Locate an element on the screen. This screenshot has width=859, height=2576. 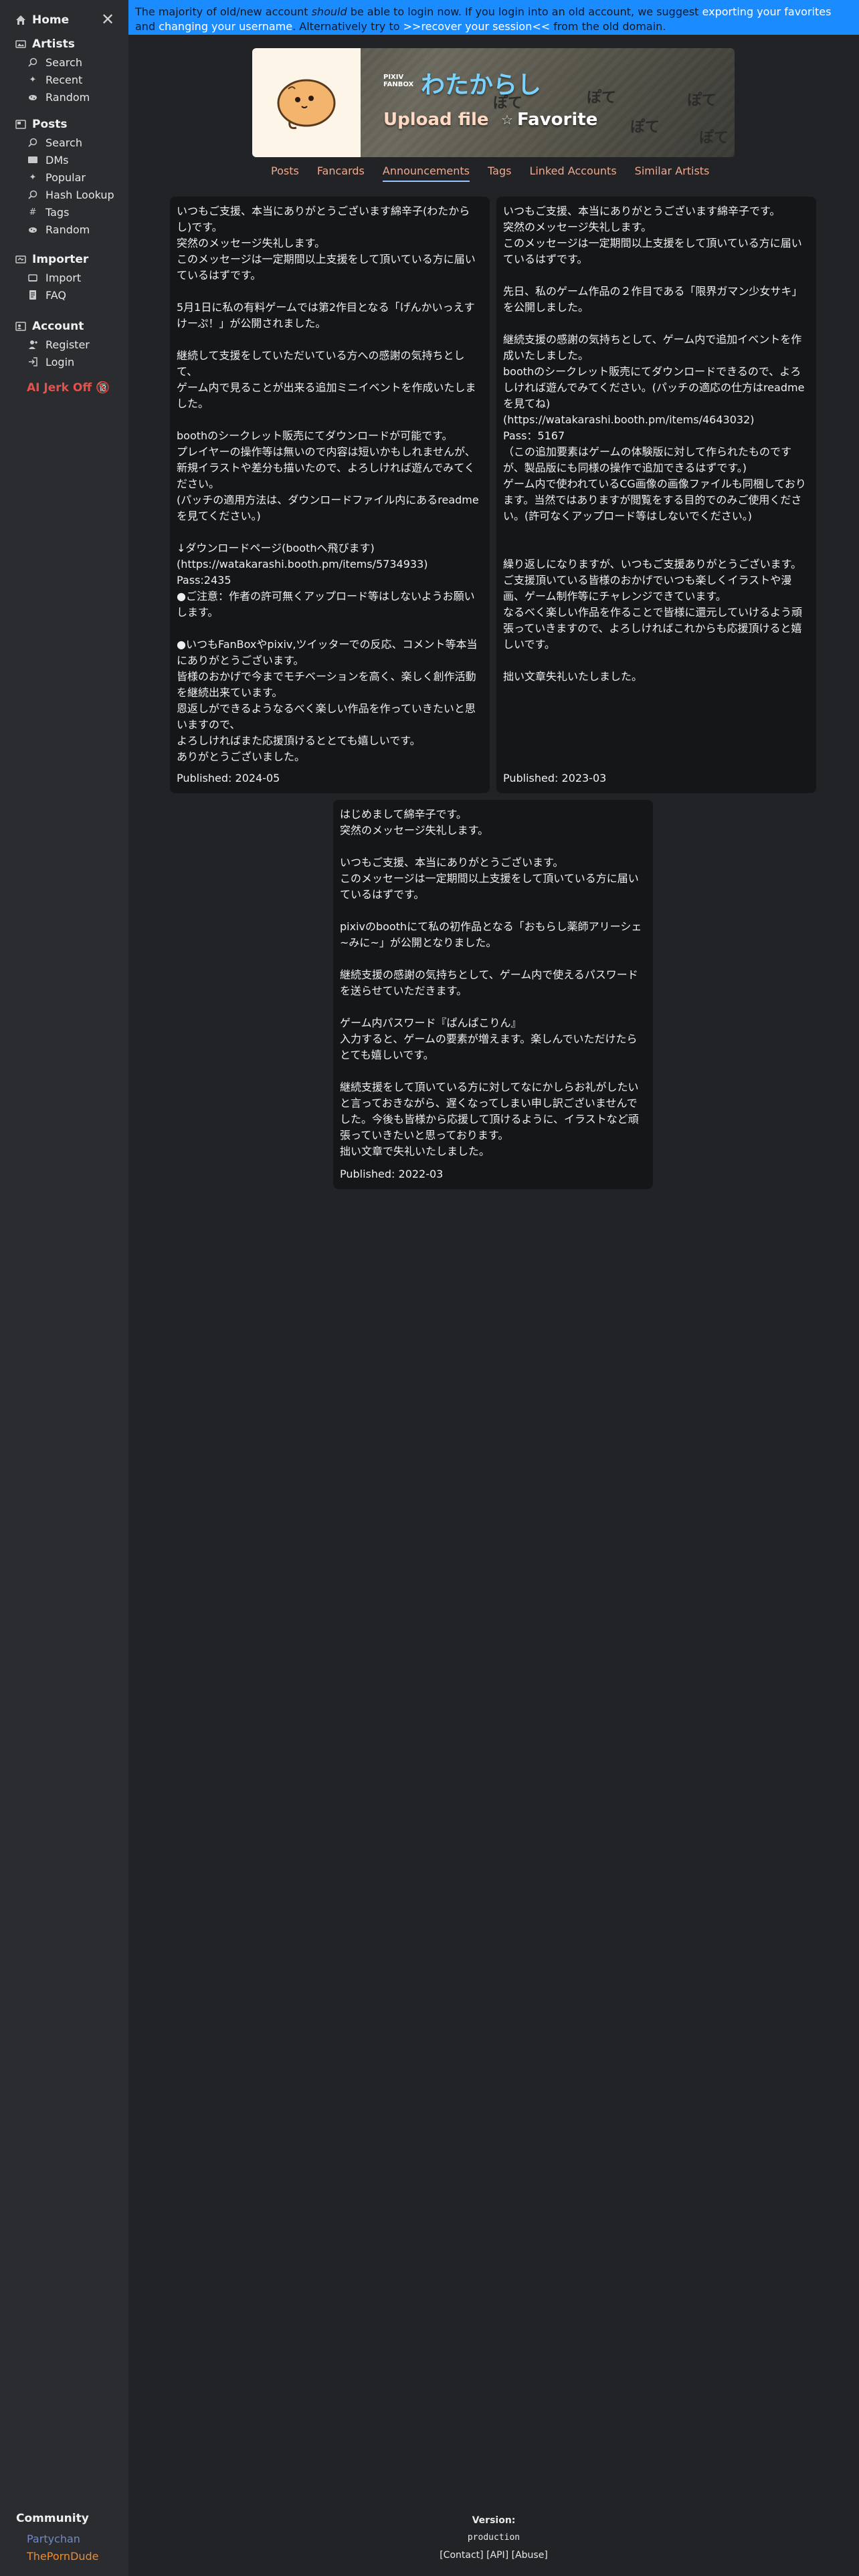
posts-title: Posts is located at coordinates (50, 125).